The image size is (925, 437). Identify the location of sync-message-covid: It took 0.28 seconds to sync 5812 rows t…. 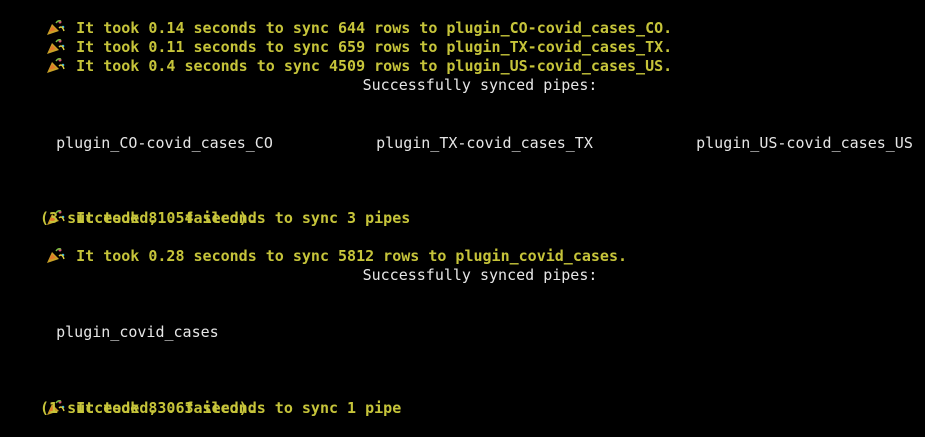
(318, 246).